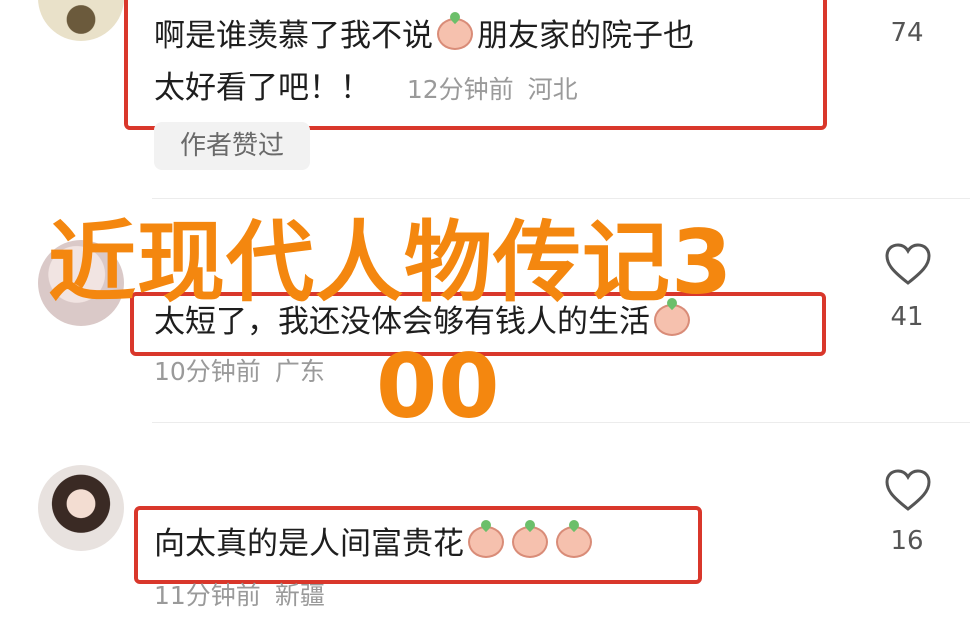 Image resolution: width=970 pixels, height=628 pixels. I want to click on like-count: 41, so click(907, 317).